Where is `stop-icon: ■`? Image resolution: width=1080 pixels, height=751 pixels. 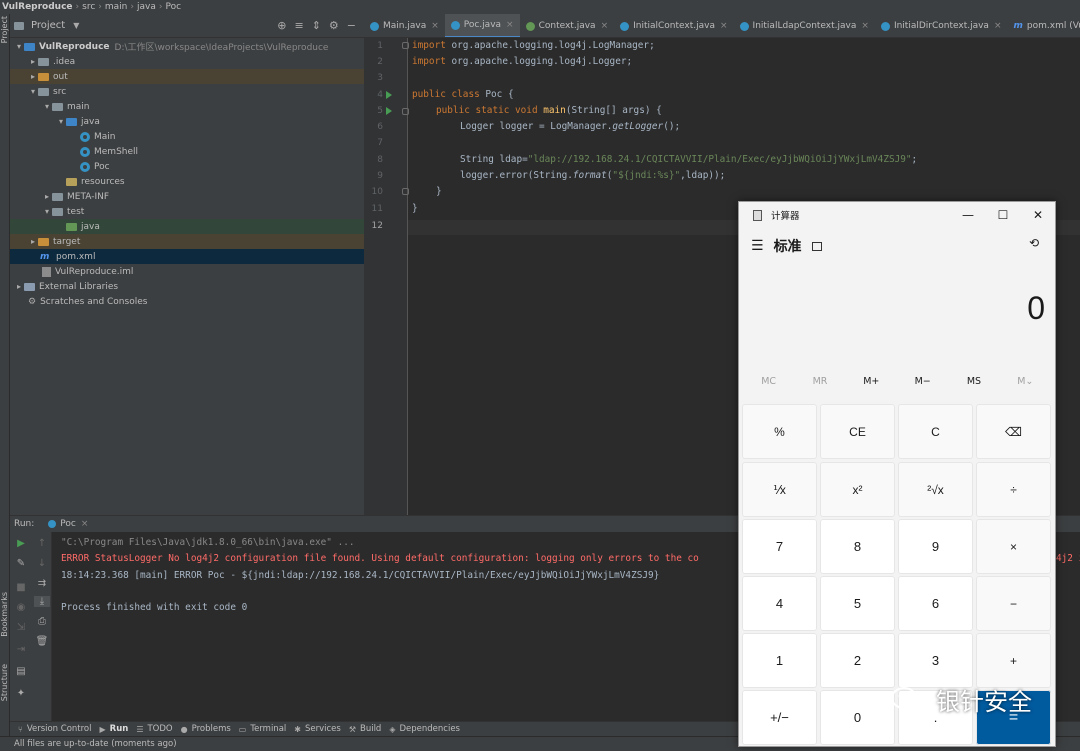 stop-icon: ■ is located at coordinates (21, 587).